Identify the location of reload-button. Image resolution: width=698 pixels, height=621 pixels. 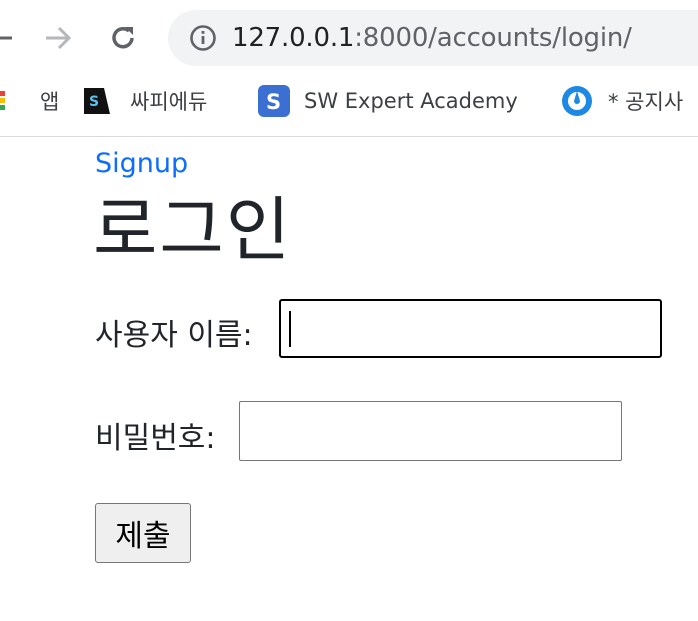
(123, 38).